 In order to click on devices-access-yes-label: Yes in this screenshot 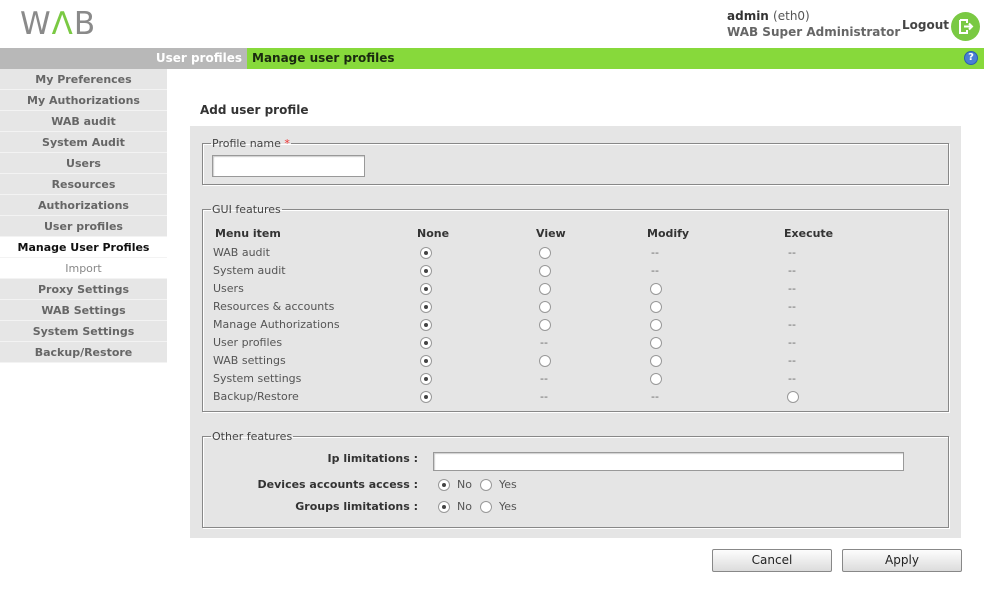, I will do `click(508, 484)`.